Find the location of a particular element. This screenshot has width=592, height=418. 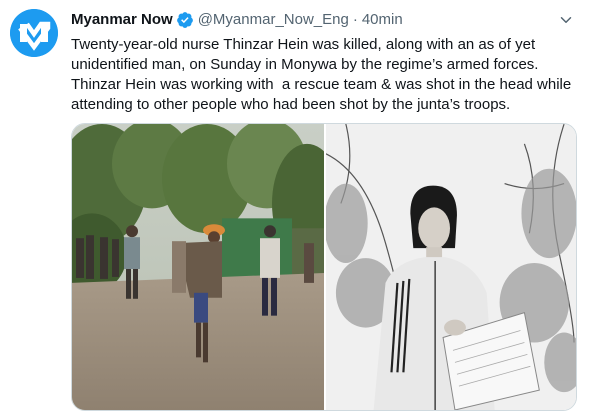

display-name: Myanmar Now is located at coordinates (122, 20).